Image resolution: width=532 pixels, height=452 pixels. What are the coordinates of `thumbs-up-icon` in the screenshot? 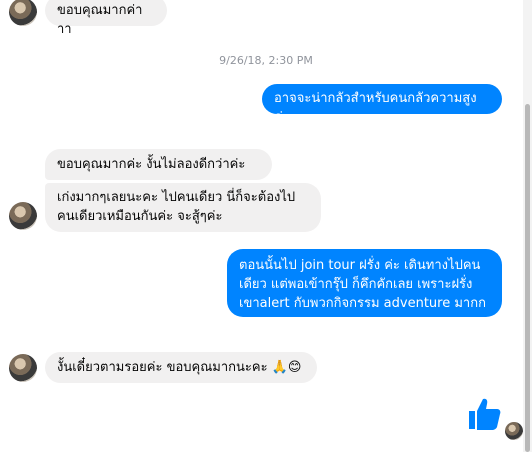 It's located at (484, 416).